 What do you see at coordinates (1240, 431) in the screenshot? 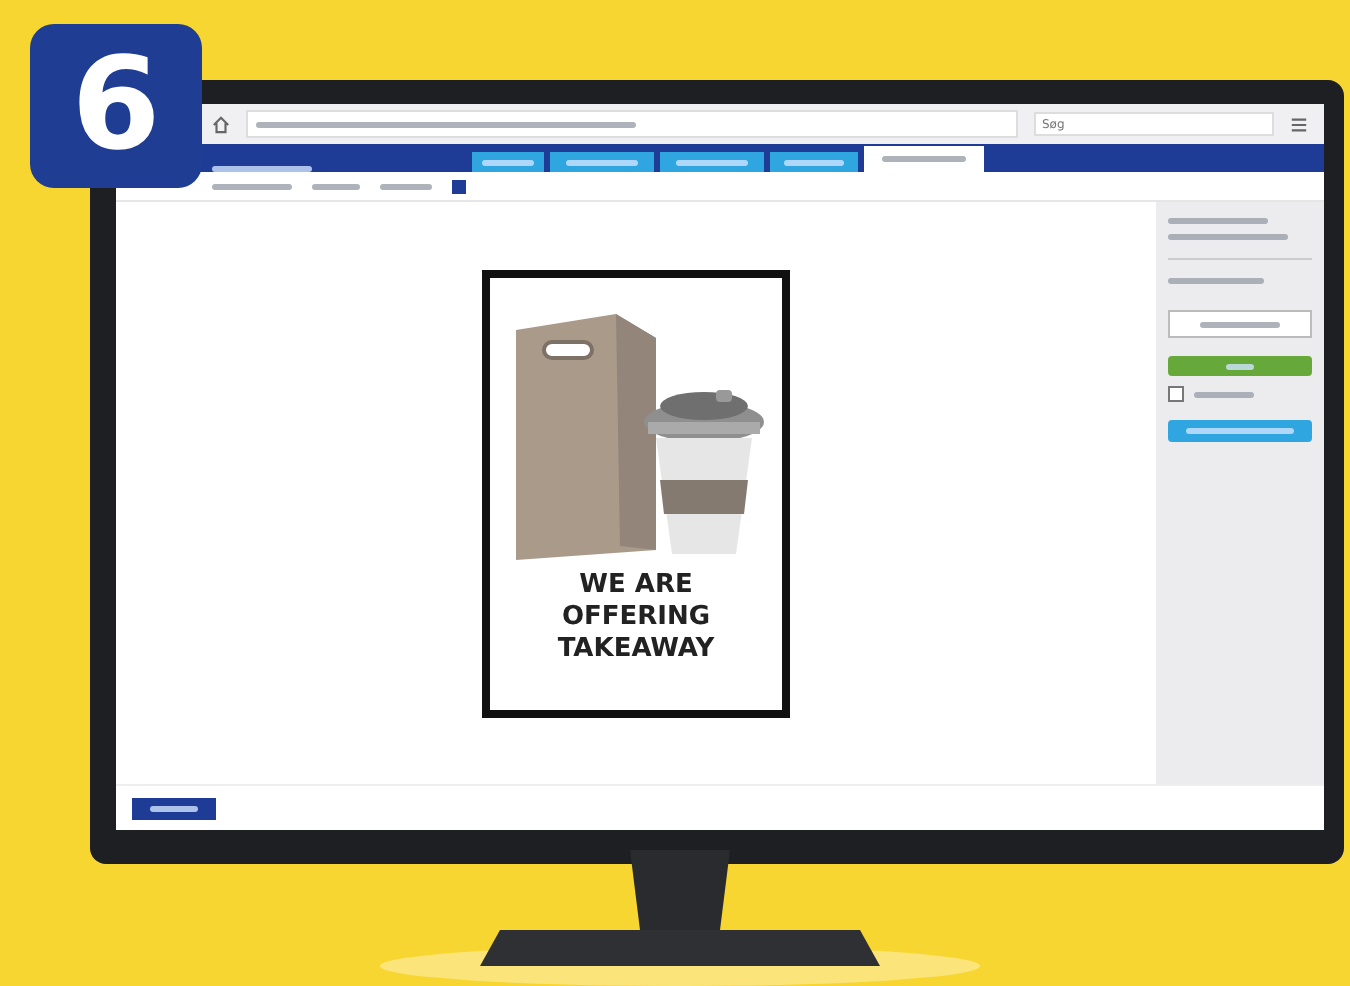
I see `action-button` at bounding box center [1240, 431].